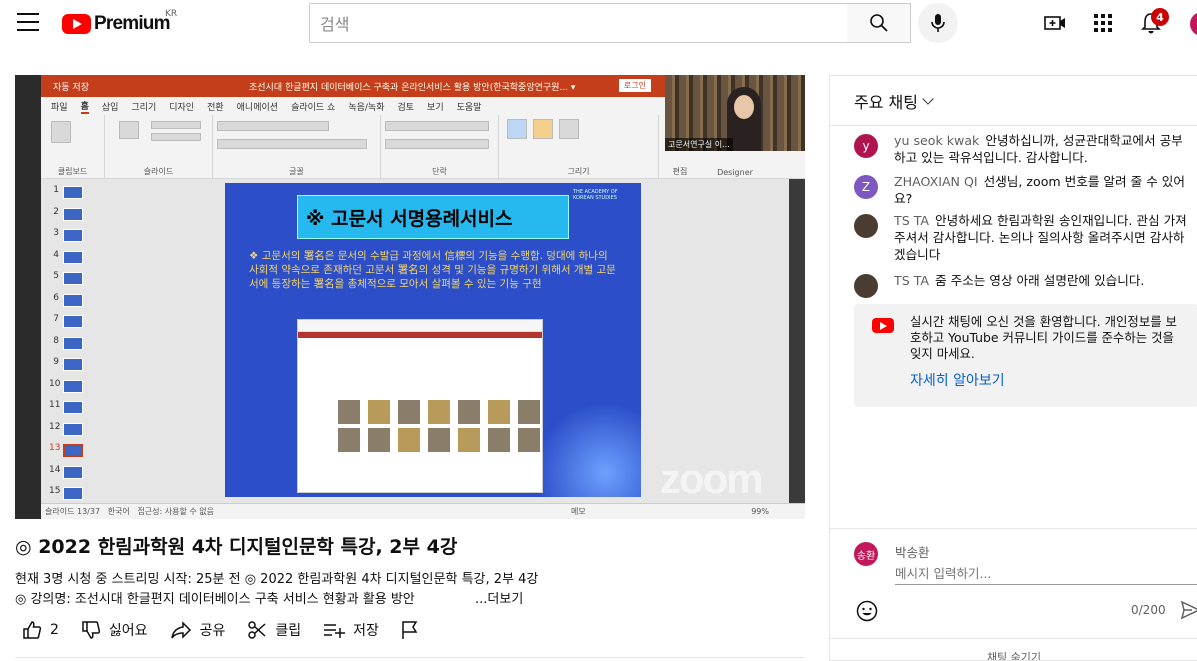 This screenshot has height=661, width=1197. Describe the element at coordinates (67, 493) in the screenshot. I see `slide-thumb: 15` at that location.